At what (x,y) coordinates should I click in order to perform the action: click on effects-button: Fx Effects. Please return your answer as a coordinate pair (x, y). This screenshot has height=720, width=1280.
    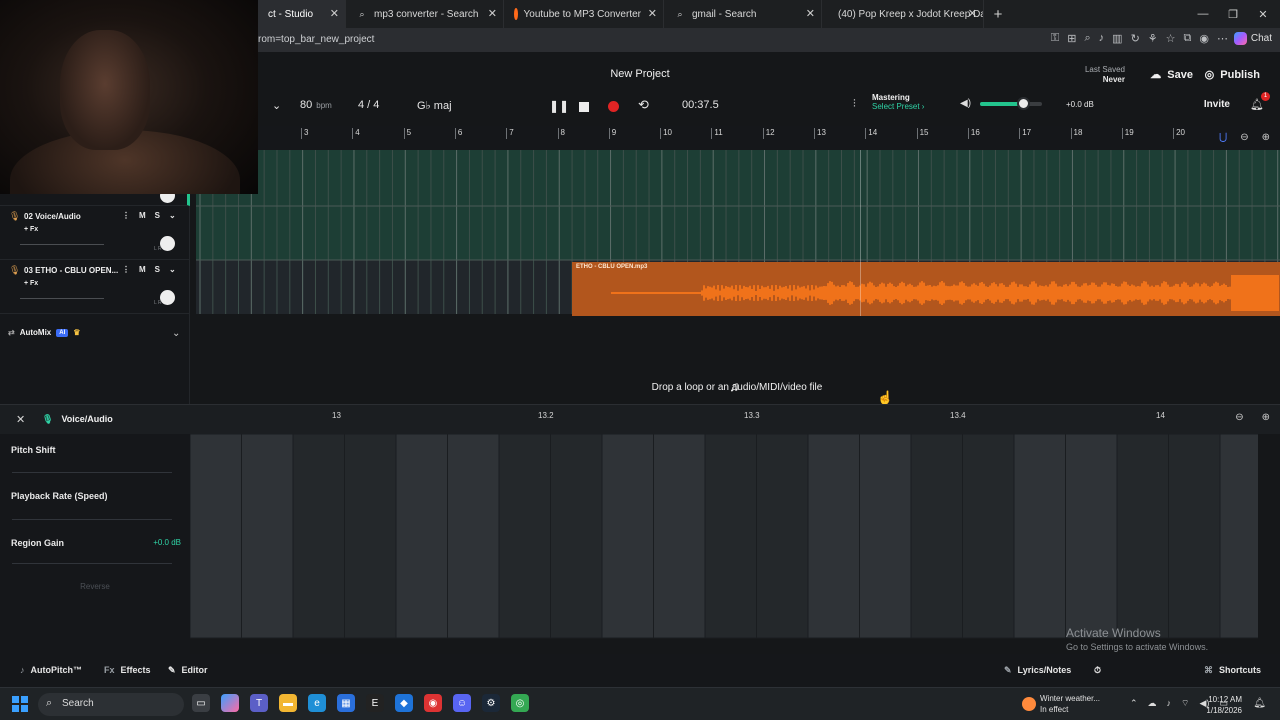
    Looking at the image, I should click on (127, 670).